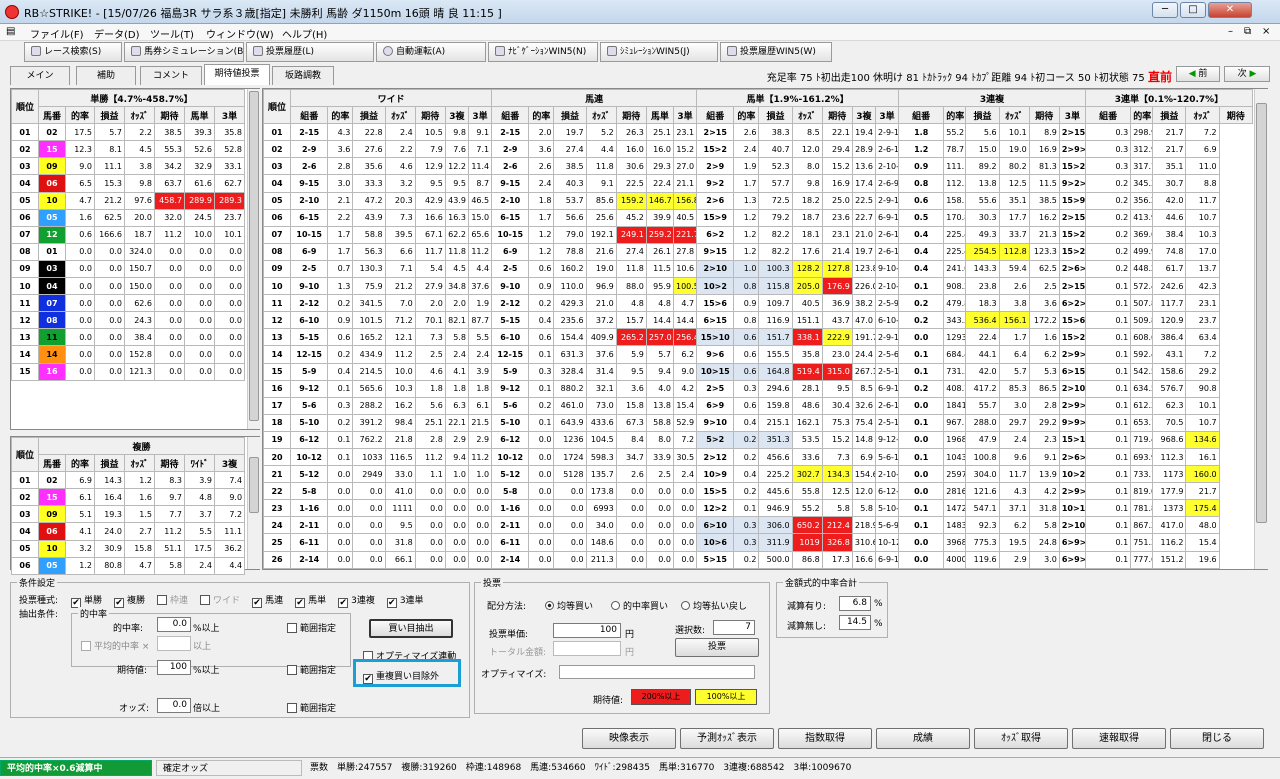 This screenshot has height=779, width=1280. What do you see at coordinates (220, 600) in the screenshot?
I see `bet-type-check: ワイド` at bounding box center [220, 600].